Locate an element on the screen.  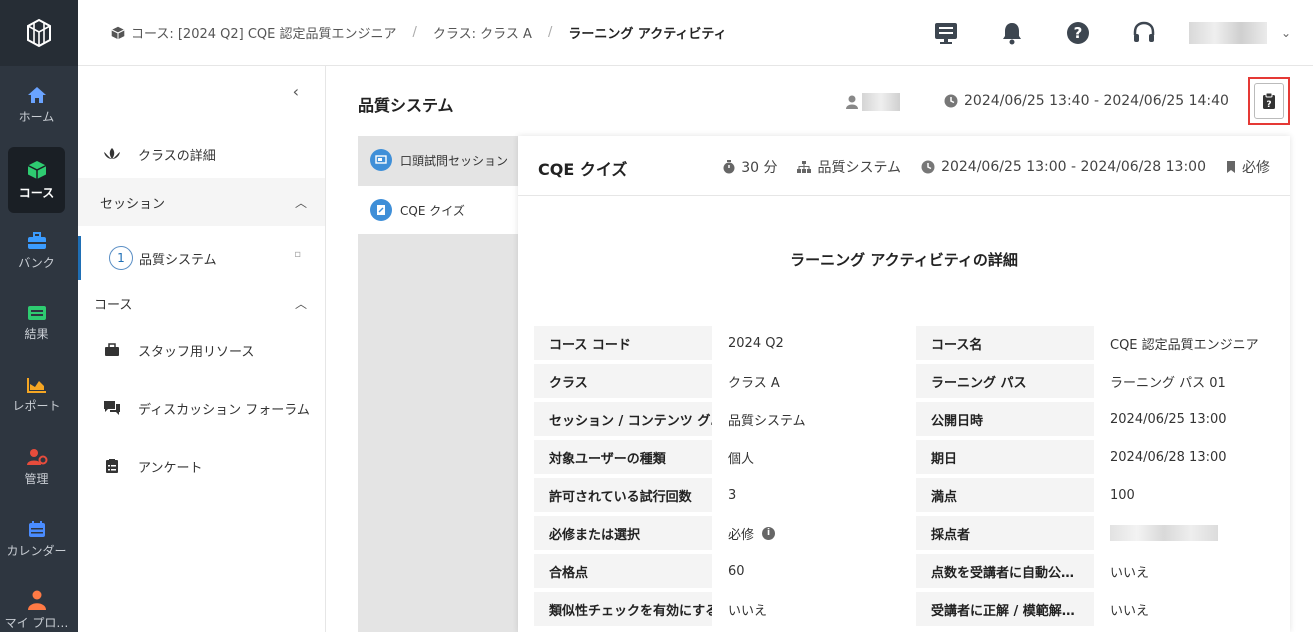
detail-value: 60 is located at coordinates (736, 571).